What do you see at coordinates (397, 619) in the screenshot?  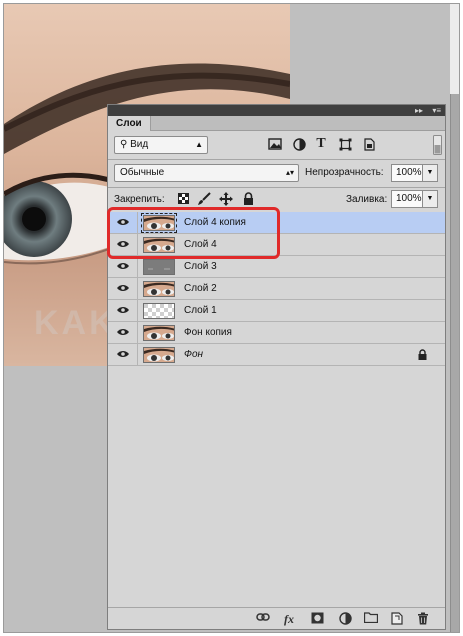 I see `new-layer-icon` at bounding box center [397, 619].